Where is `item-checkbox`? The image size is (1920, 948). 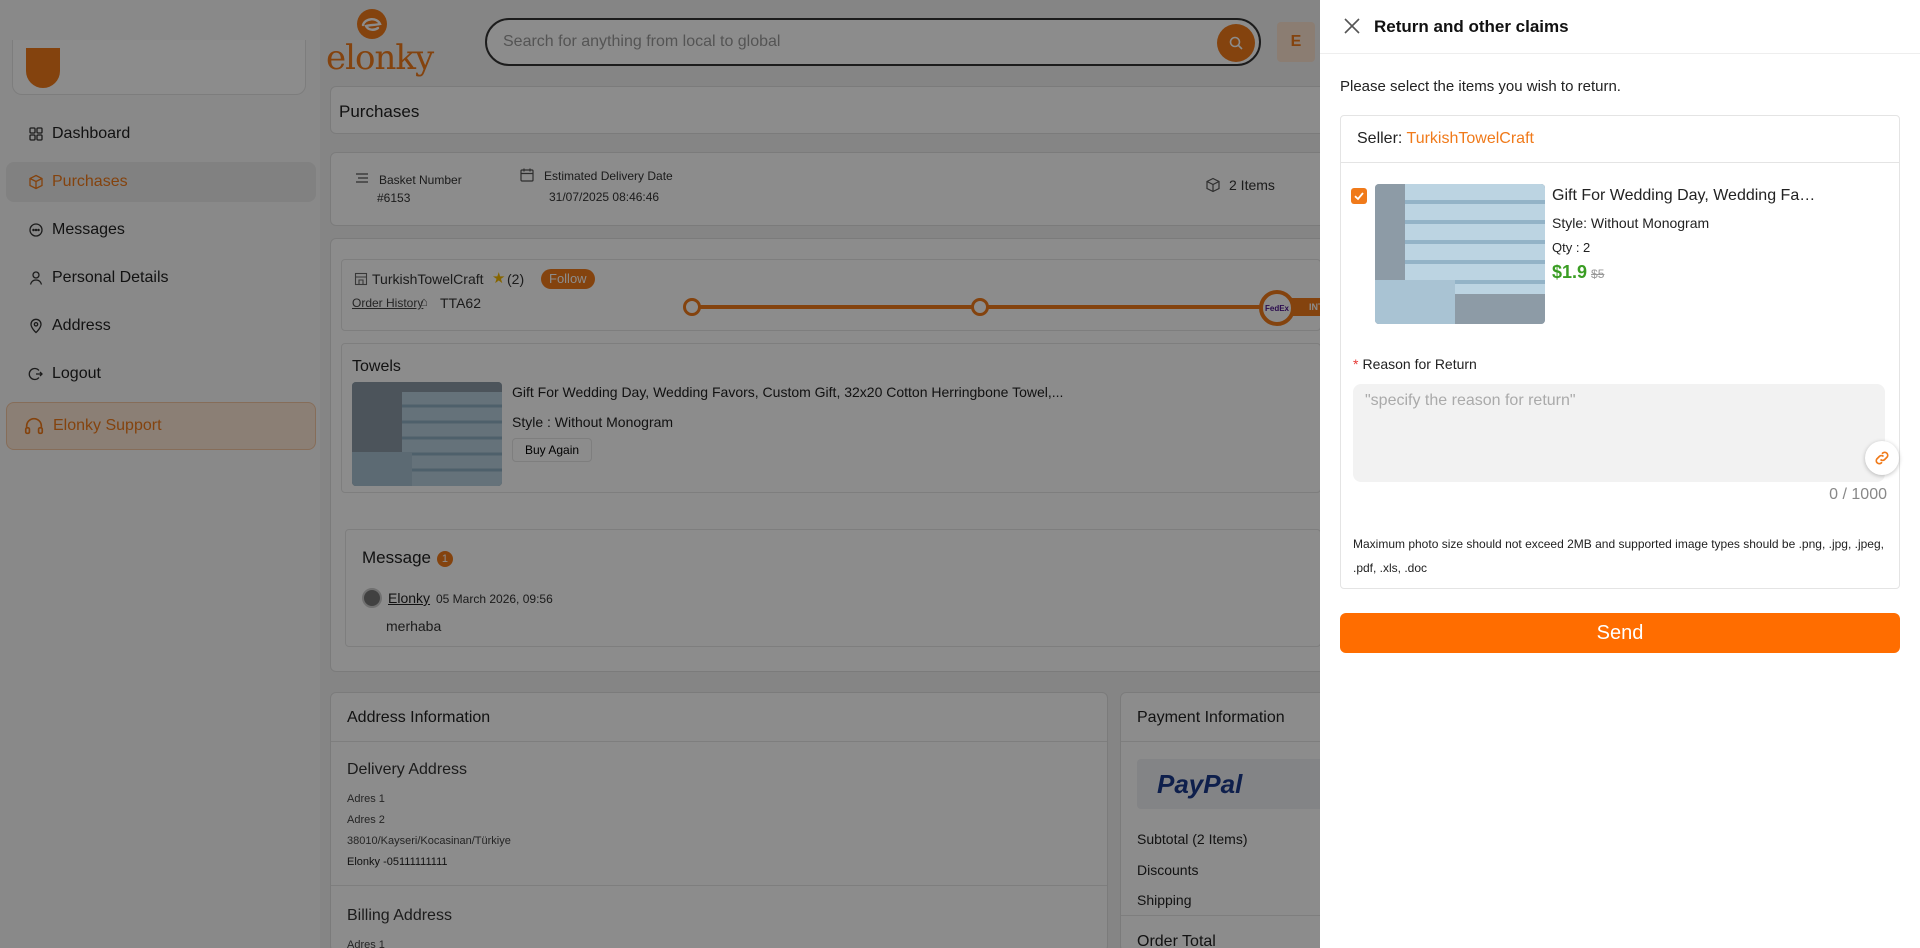 item-checkbox is located at coordinates (1359, 196).